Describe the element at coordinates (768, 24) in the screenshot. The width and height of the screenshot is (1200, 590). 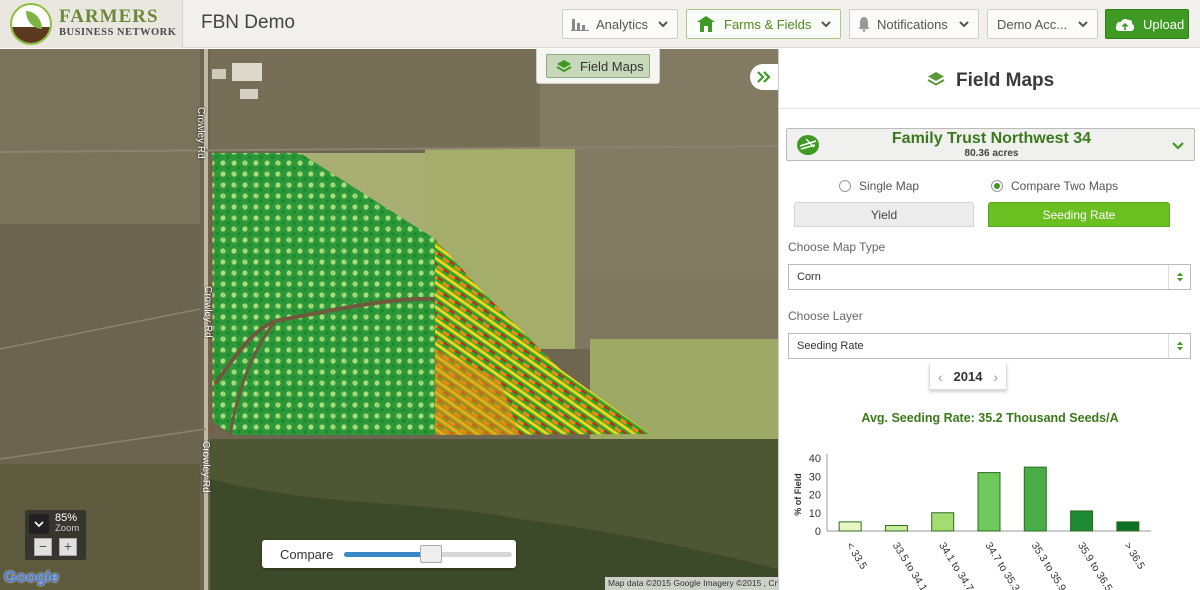
I see `farms-fields-label: Farms & Fields` at that location.